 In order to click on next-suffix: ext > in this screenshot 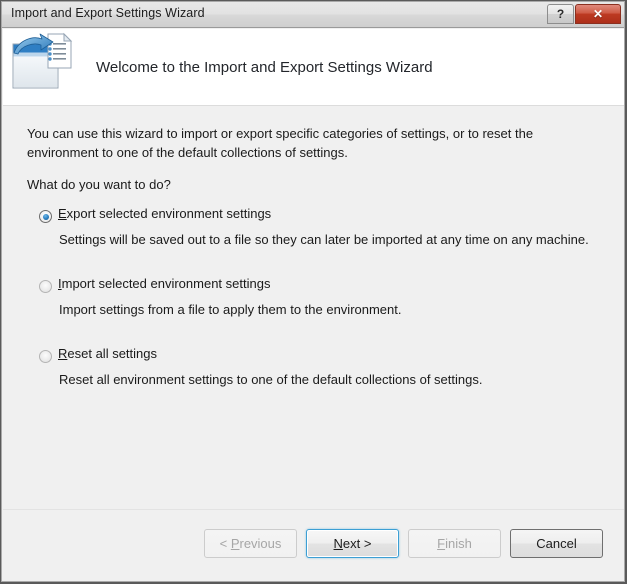, I will do `click(357, 543)`.